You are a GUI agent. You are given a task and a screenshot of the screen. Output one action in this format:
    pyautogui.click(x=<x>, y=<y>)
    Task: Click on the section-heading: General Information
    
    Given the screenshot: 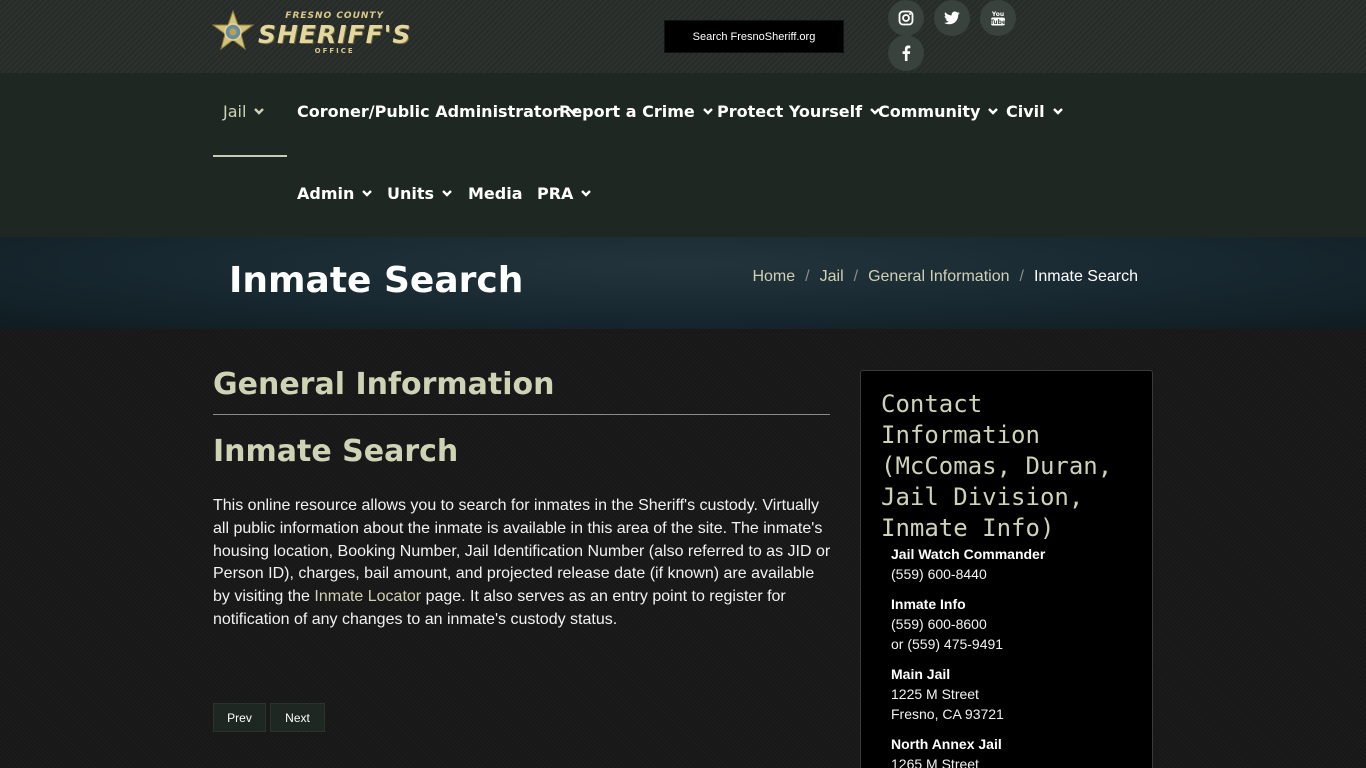 What is the action you would take?
    pyautogui.click(x=384, y=384)
    